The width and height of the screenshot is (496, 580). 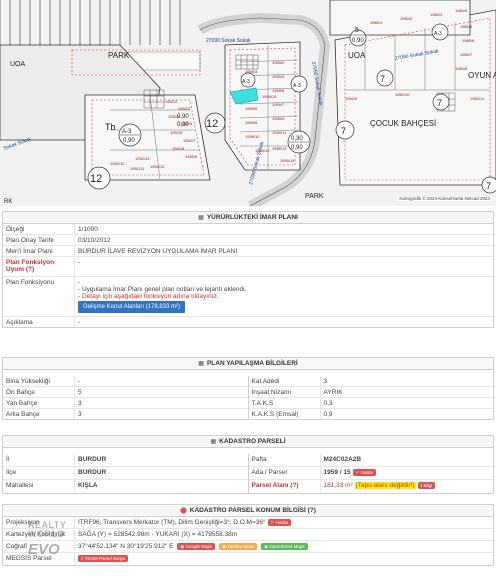 What do you see at coordinates (252, 136) in the screenshot?
I see `parcel-number-label: 1959/10` at bounding box center [252, 136].